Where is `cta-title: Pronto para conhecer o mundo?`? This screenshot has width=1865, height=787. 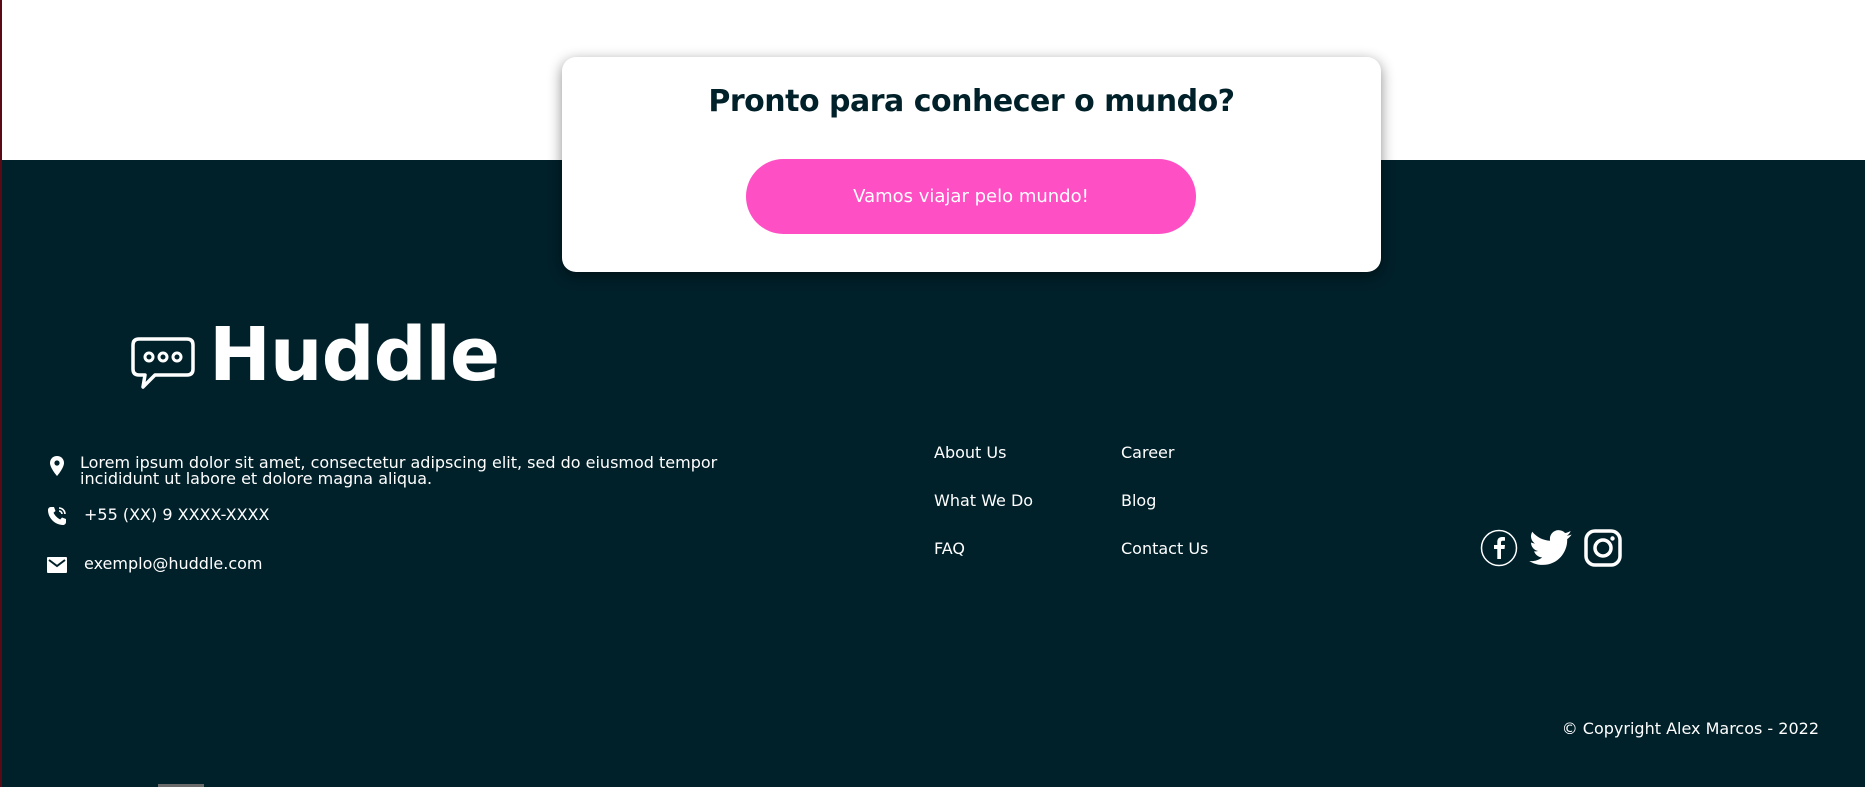
cta-title: Pronto para conhecer o mundo? is located at coordinates (971, 101).